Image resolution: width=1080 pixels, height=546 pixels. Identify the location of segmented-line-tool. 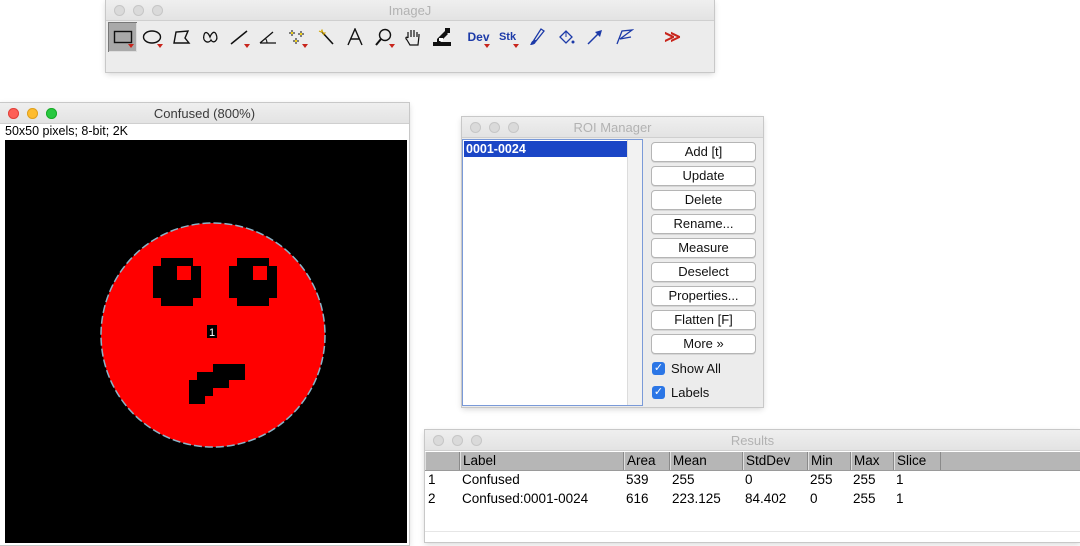
(623, 37).